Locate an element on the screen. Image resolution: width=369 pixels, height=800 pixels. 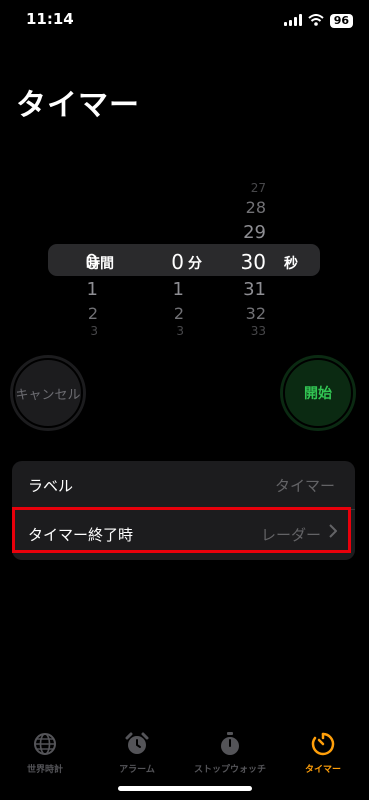
label-row: ラベル タイマー is located at coordinates (183, 485).